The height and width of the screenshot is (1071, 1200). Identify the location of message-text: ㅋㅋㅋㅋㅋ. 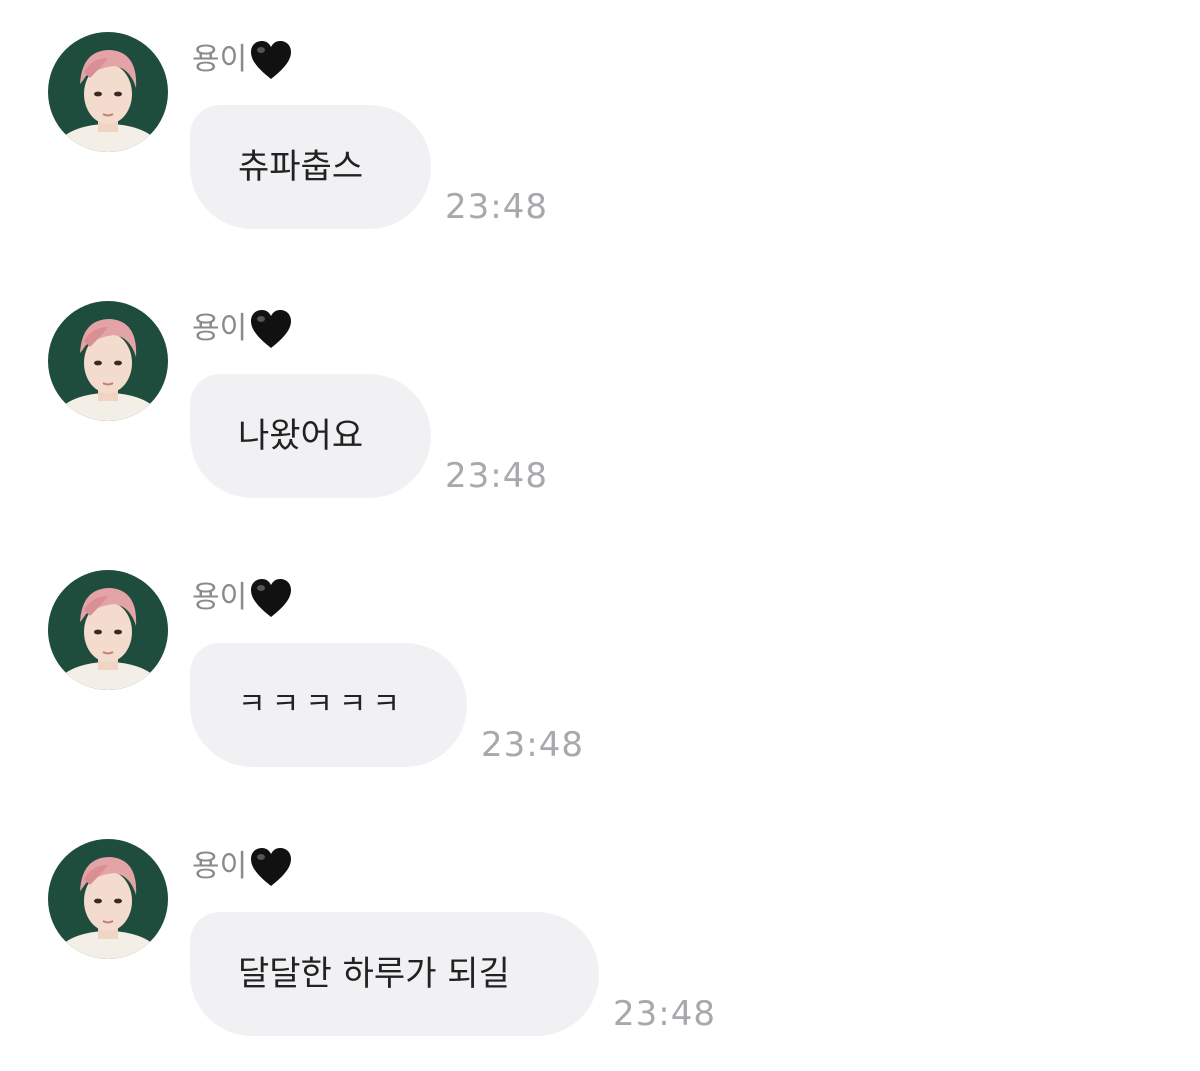
(322, 704).